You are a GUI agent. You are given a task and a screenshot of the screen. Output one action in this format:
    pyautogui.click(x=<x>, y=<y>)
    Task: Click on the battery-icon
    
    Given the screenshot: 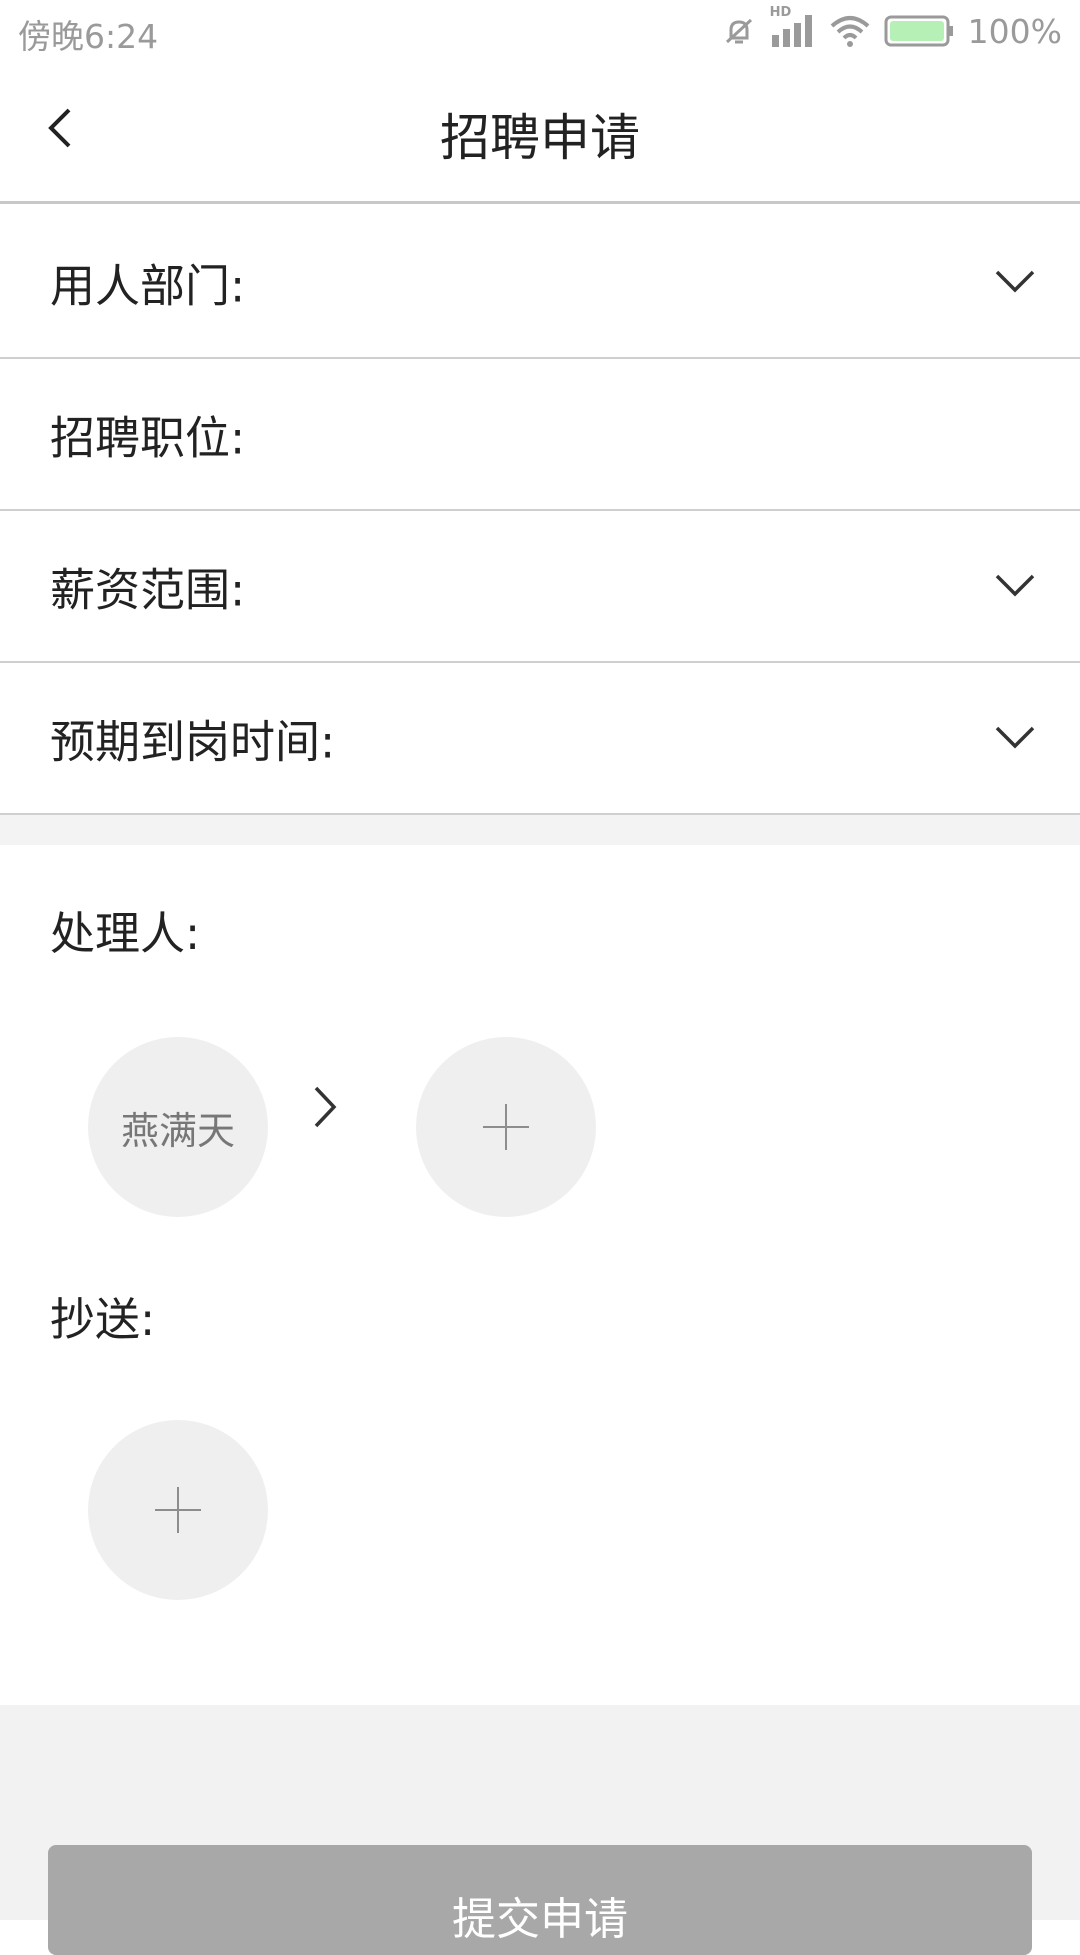 What is the action you would take?
    pyautogui.click(x=918, y=31)
    